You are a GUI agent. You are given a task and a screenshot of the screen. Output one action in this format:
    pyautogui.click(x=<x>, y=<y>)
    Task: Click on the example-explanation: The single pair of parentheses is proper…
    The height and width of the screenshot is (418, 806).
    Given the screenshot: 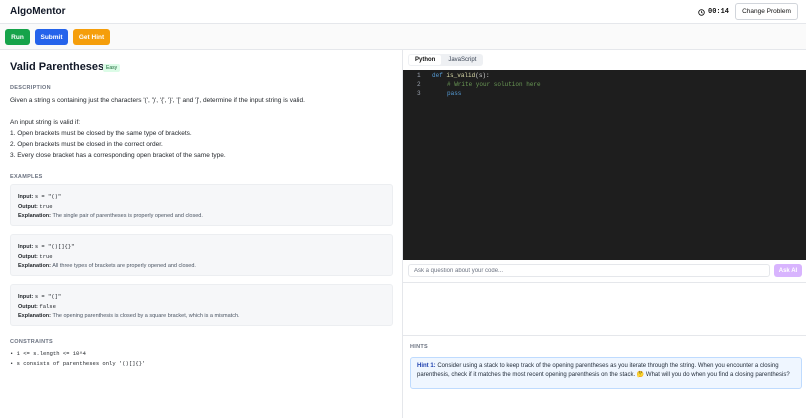 What is the action you would take?
    pyautogui.click(x=127, y=216)
    